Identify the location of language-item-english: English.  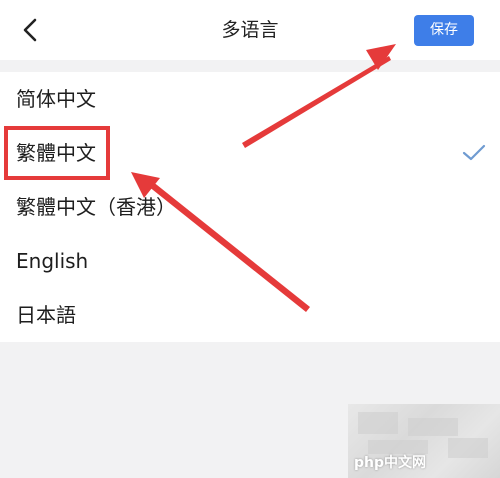
(250, 261).